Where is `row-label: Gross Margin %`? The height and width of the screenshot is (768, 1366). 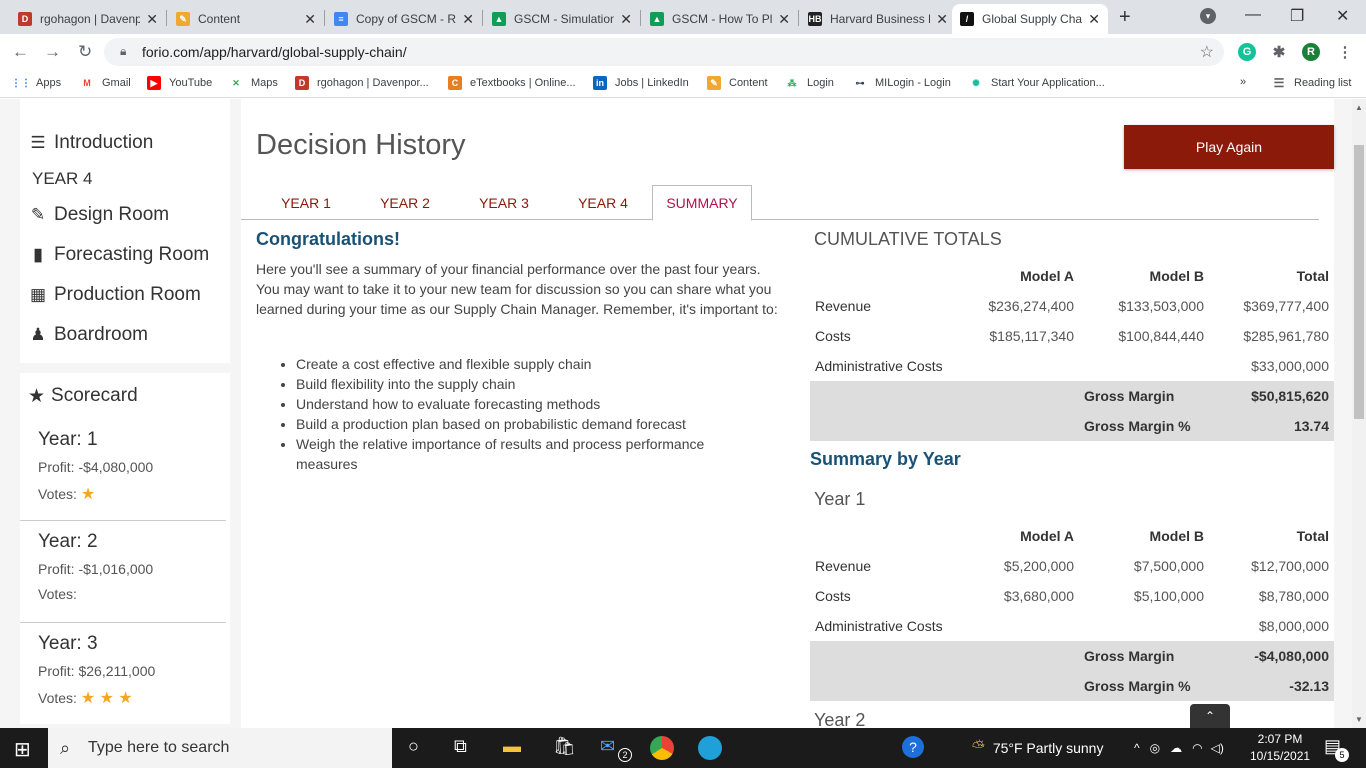
row-label: Gross Margin % is located at coordinates (1137, 686).